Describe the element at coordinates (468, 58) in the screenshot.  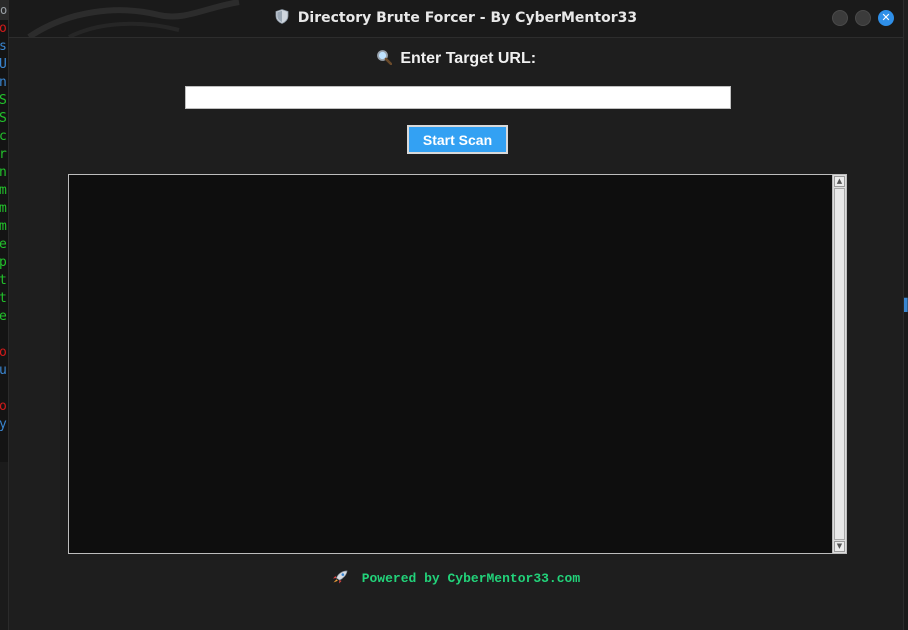
I see `target-url-label-text: Enter Target URL:` at that location.